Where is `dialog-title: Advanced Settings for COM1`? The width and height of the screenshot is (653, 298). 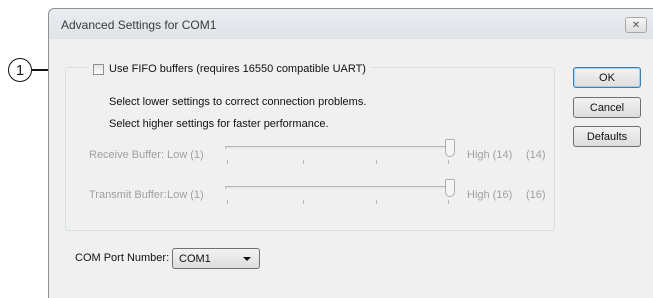
dialog-title: Advanced Settings for COM1 is located at coordinates (139, 25).